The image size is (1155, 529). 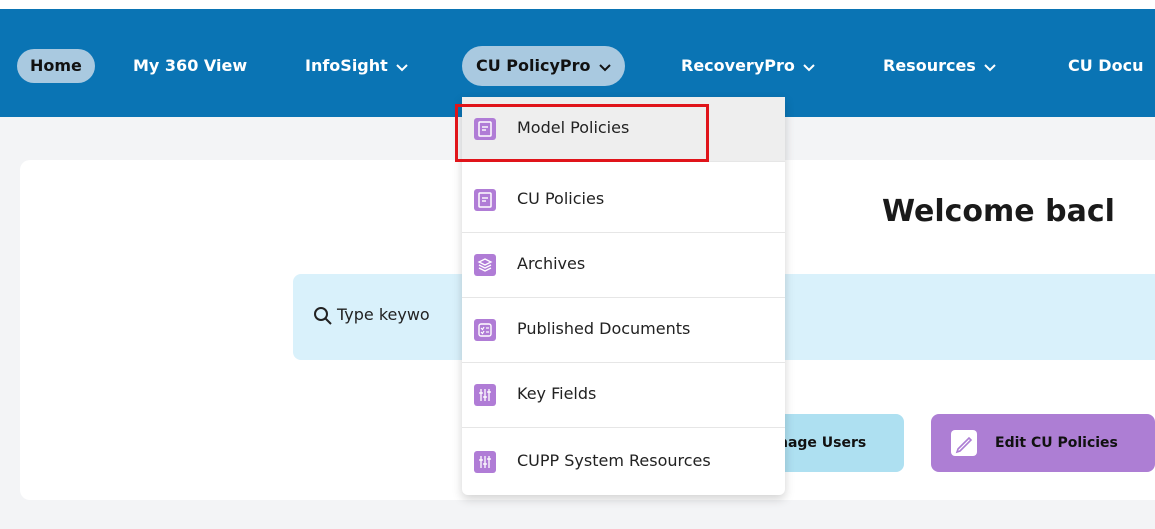 I want to click on menu-item-cupp-system-resources: CUPP System Resources, so click(x=623, y=462).